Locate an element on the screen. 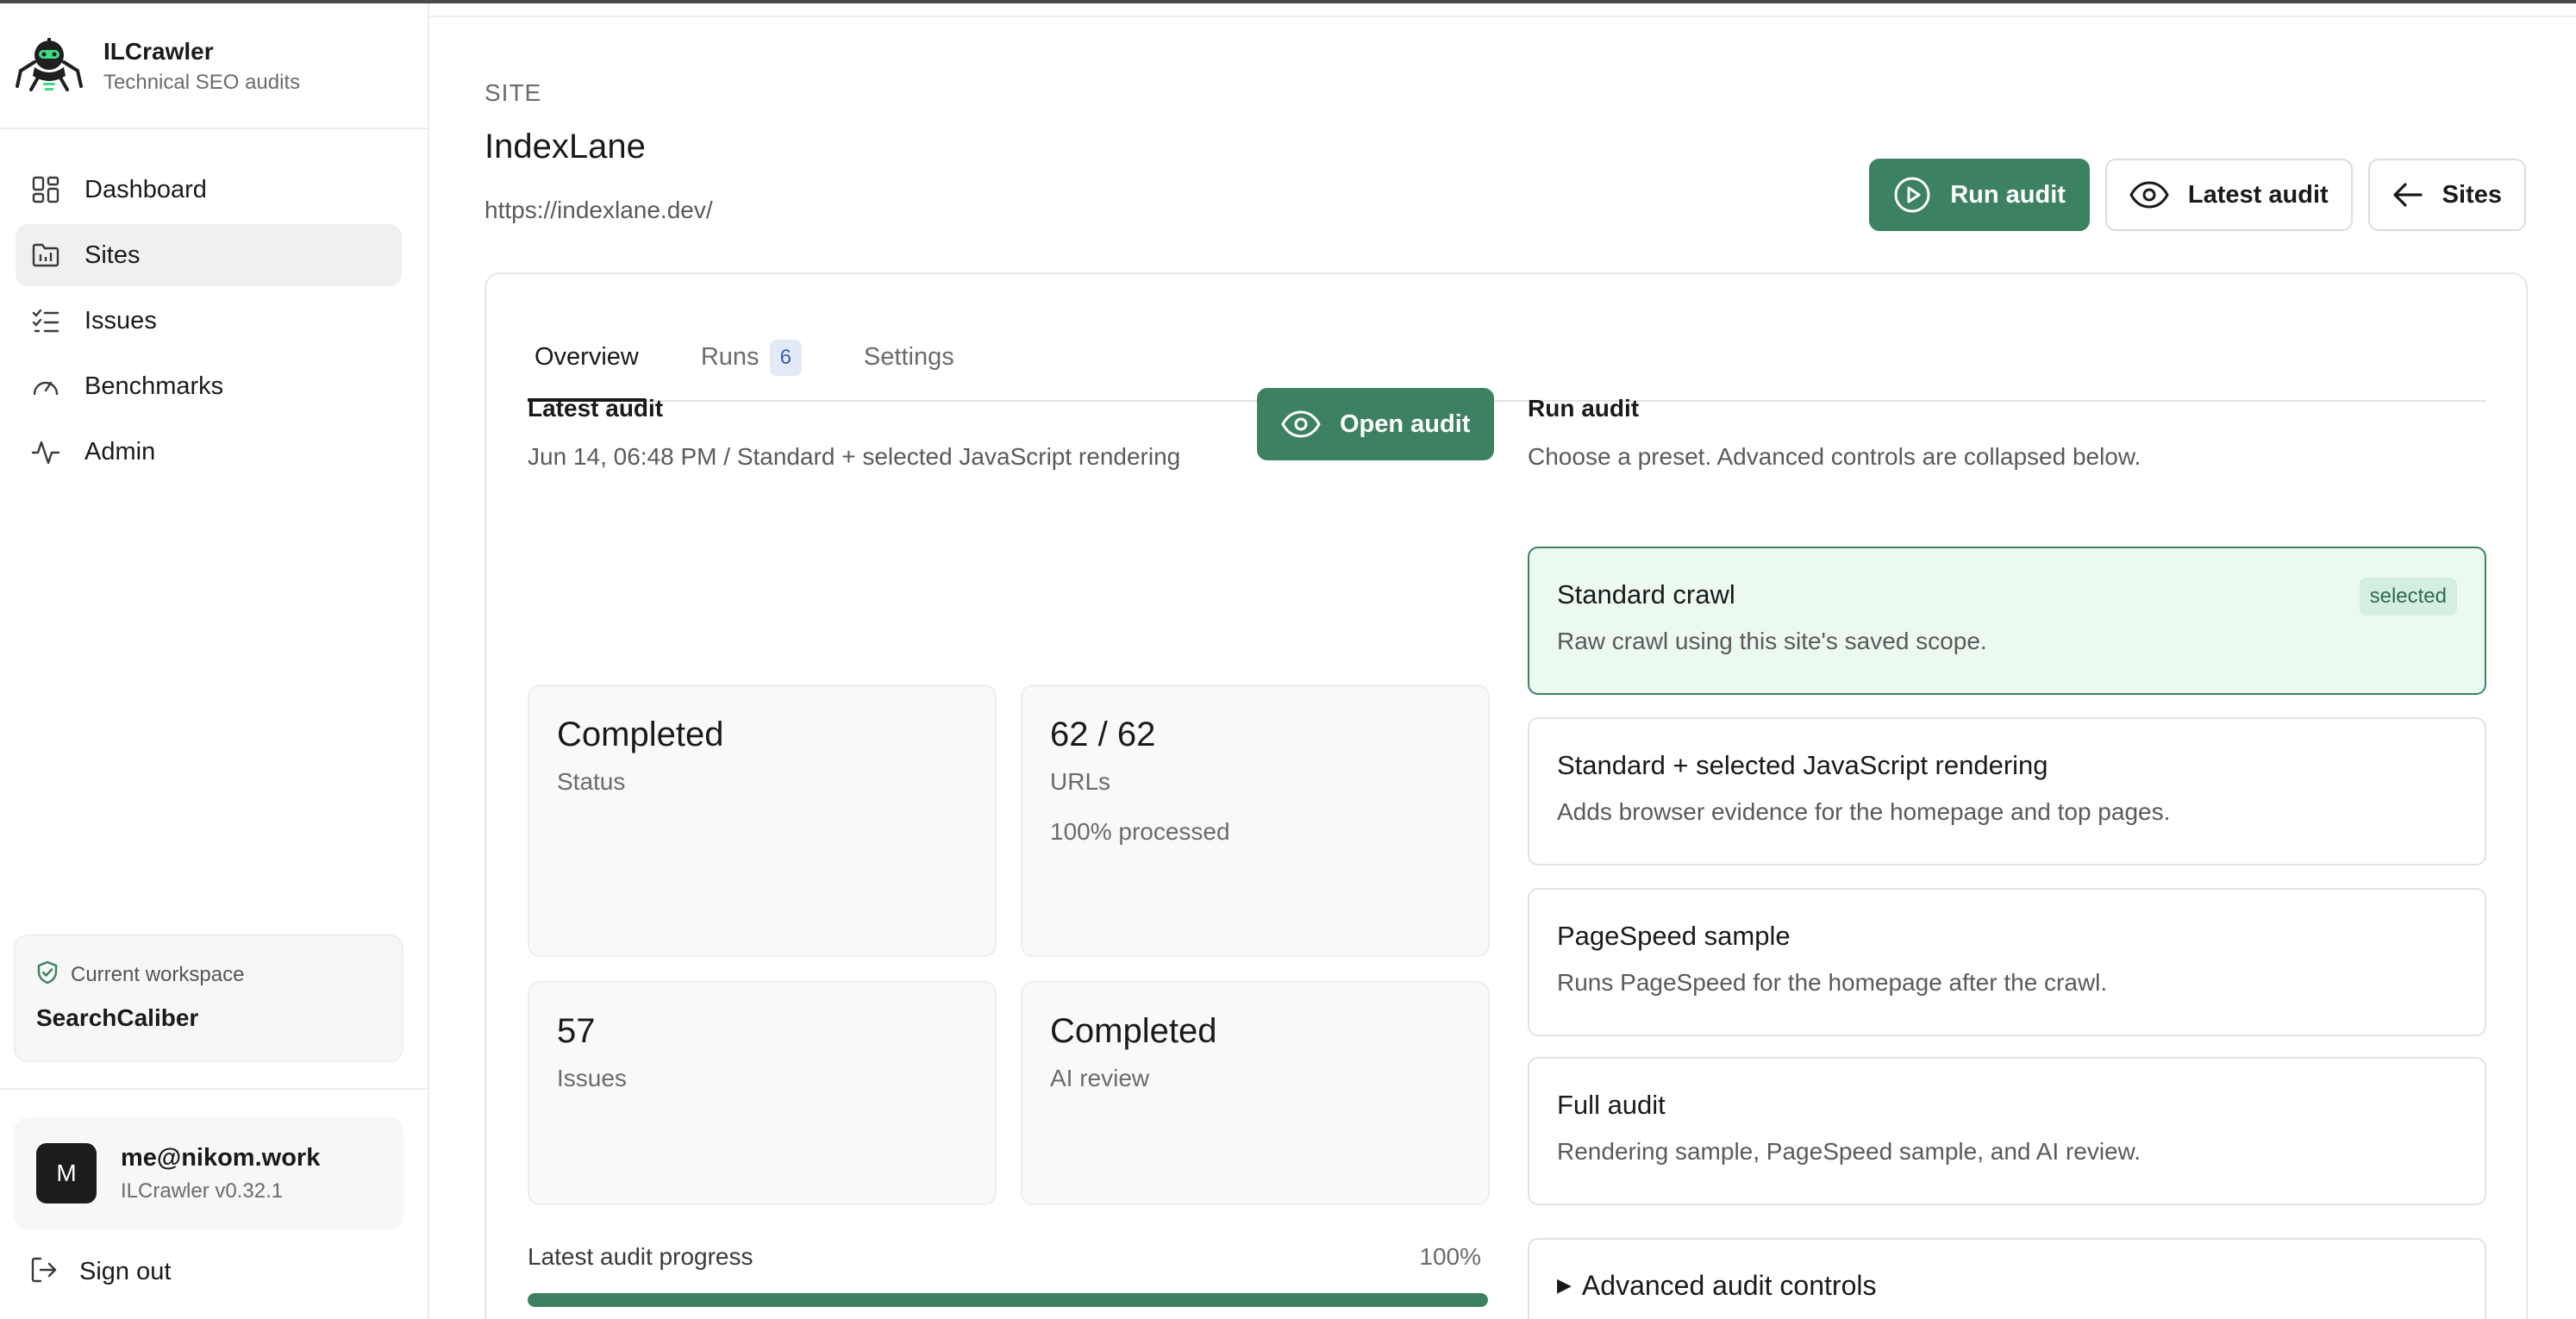 The height and width of the screenshot is (1319, 2576). header-actions: Run audit Latest audit Sites is located at coordinates (2197, 195).